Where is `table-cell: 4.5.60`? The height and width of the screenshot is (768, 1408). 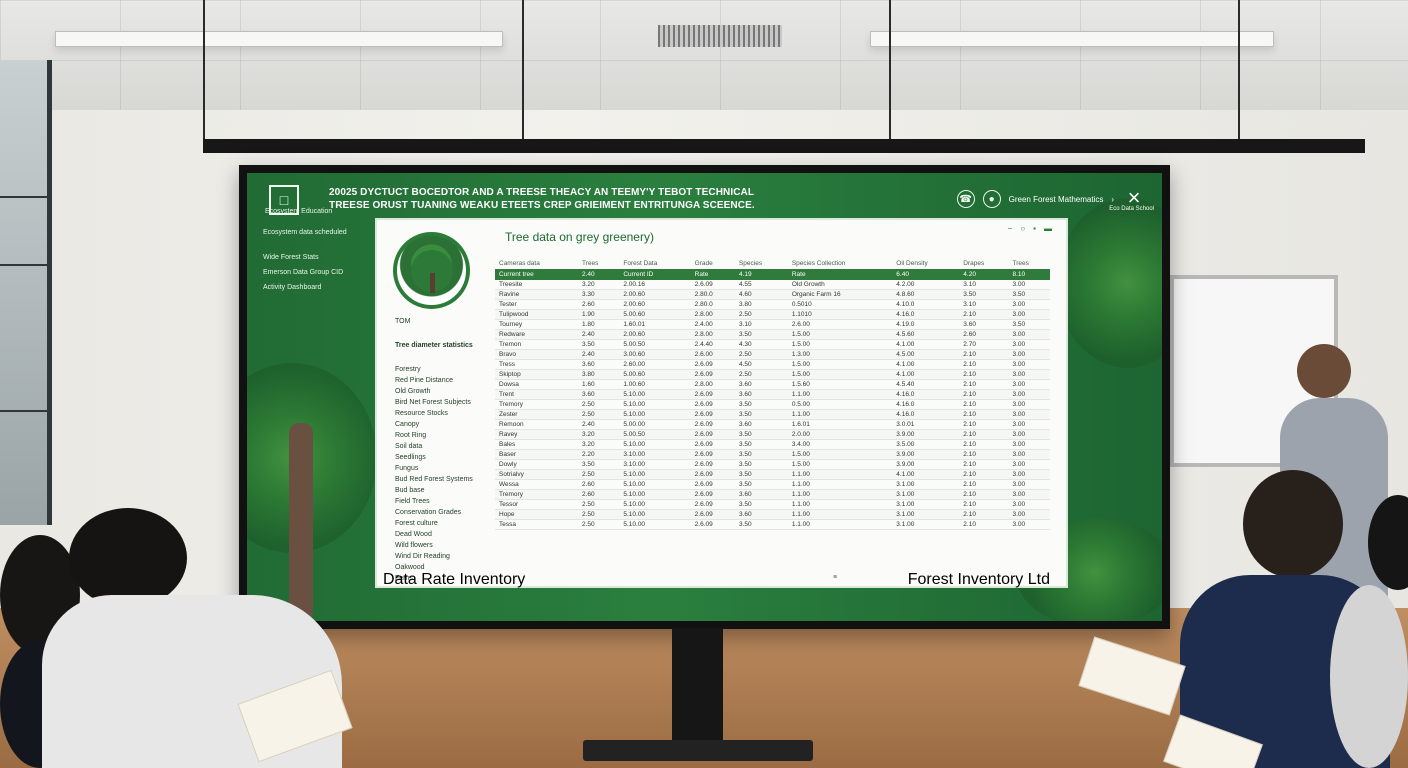
table-cell: 4.5.60 is located at coordinates (926, 334).